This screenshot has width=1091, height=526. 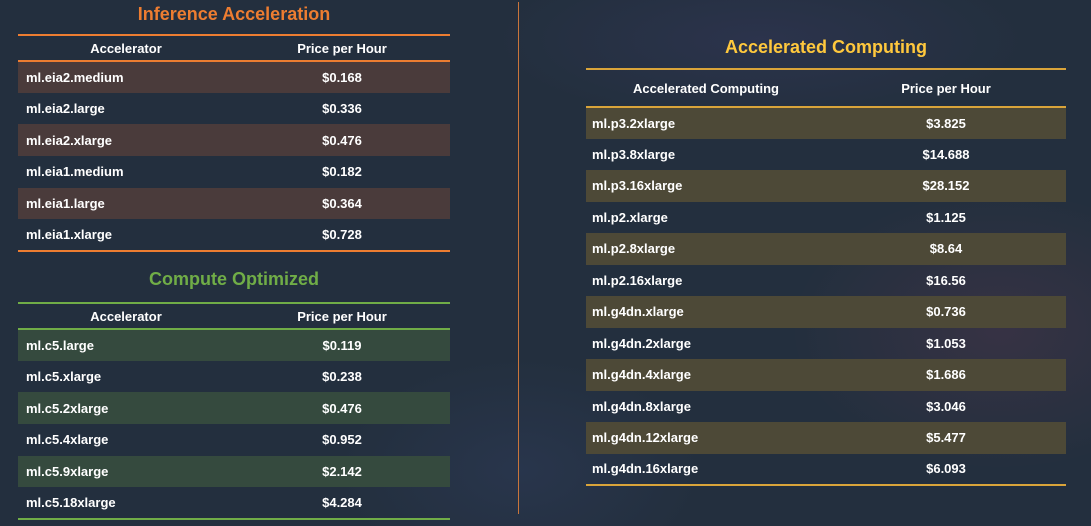 What do you see at coordinates (826, 281) in the screenshot?
I see `table-row: ml.p2.16xlarge $16.56` at bounding box center [826, 281].